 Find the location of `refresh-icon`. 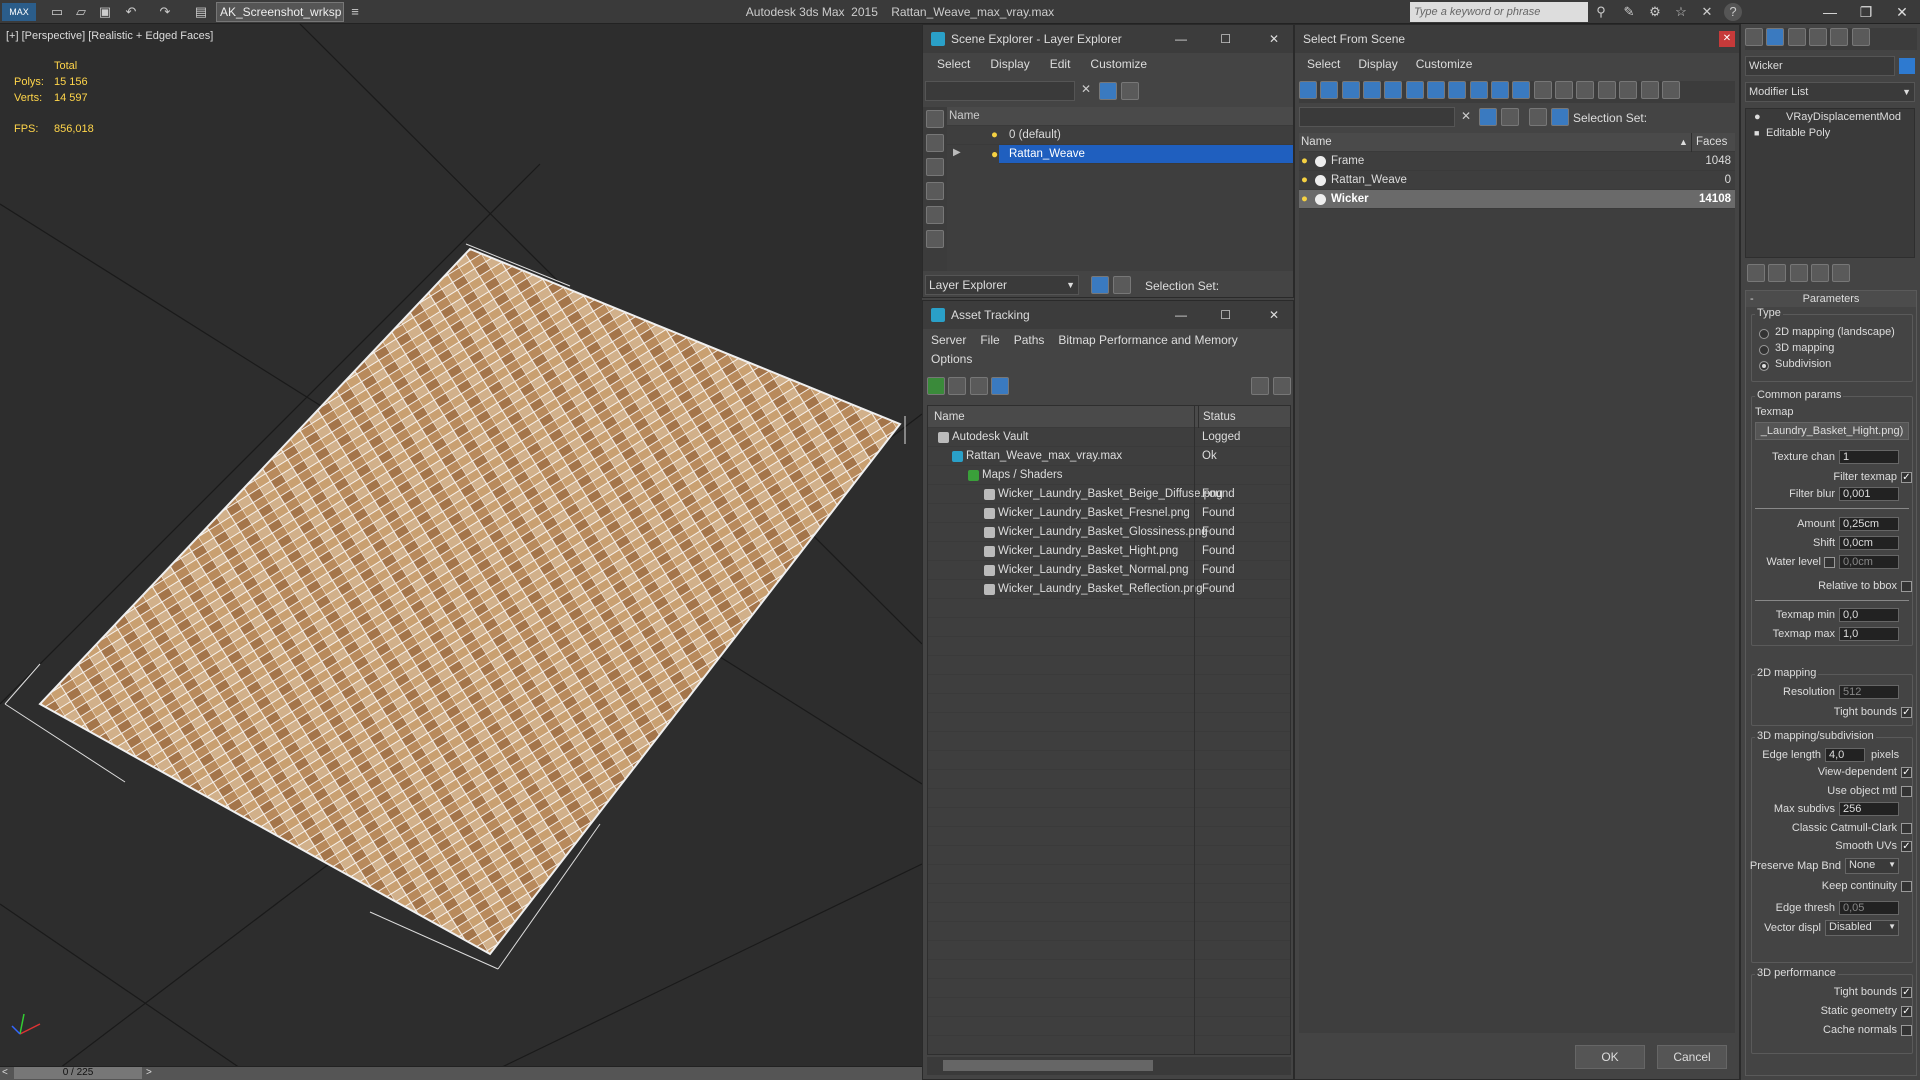

refresh-icon is located at coordinates (936, 386).